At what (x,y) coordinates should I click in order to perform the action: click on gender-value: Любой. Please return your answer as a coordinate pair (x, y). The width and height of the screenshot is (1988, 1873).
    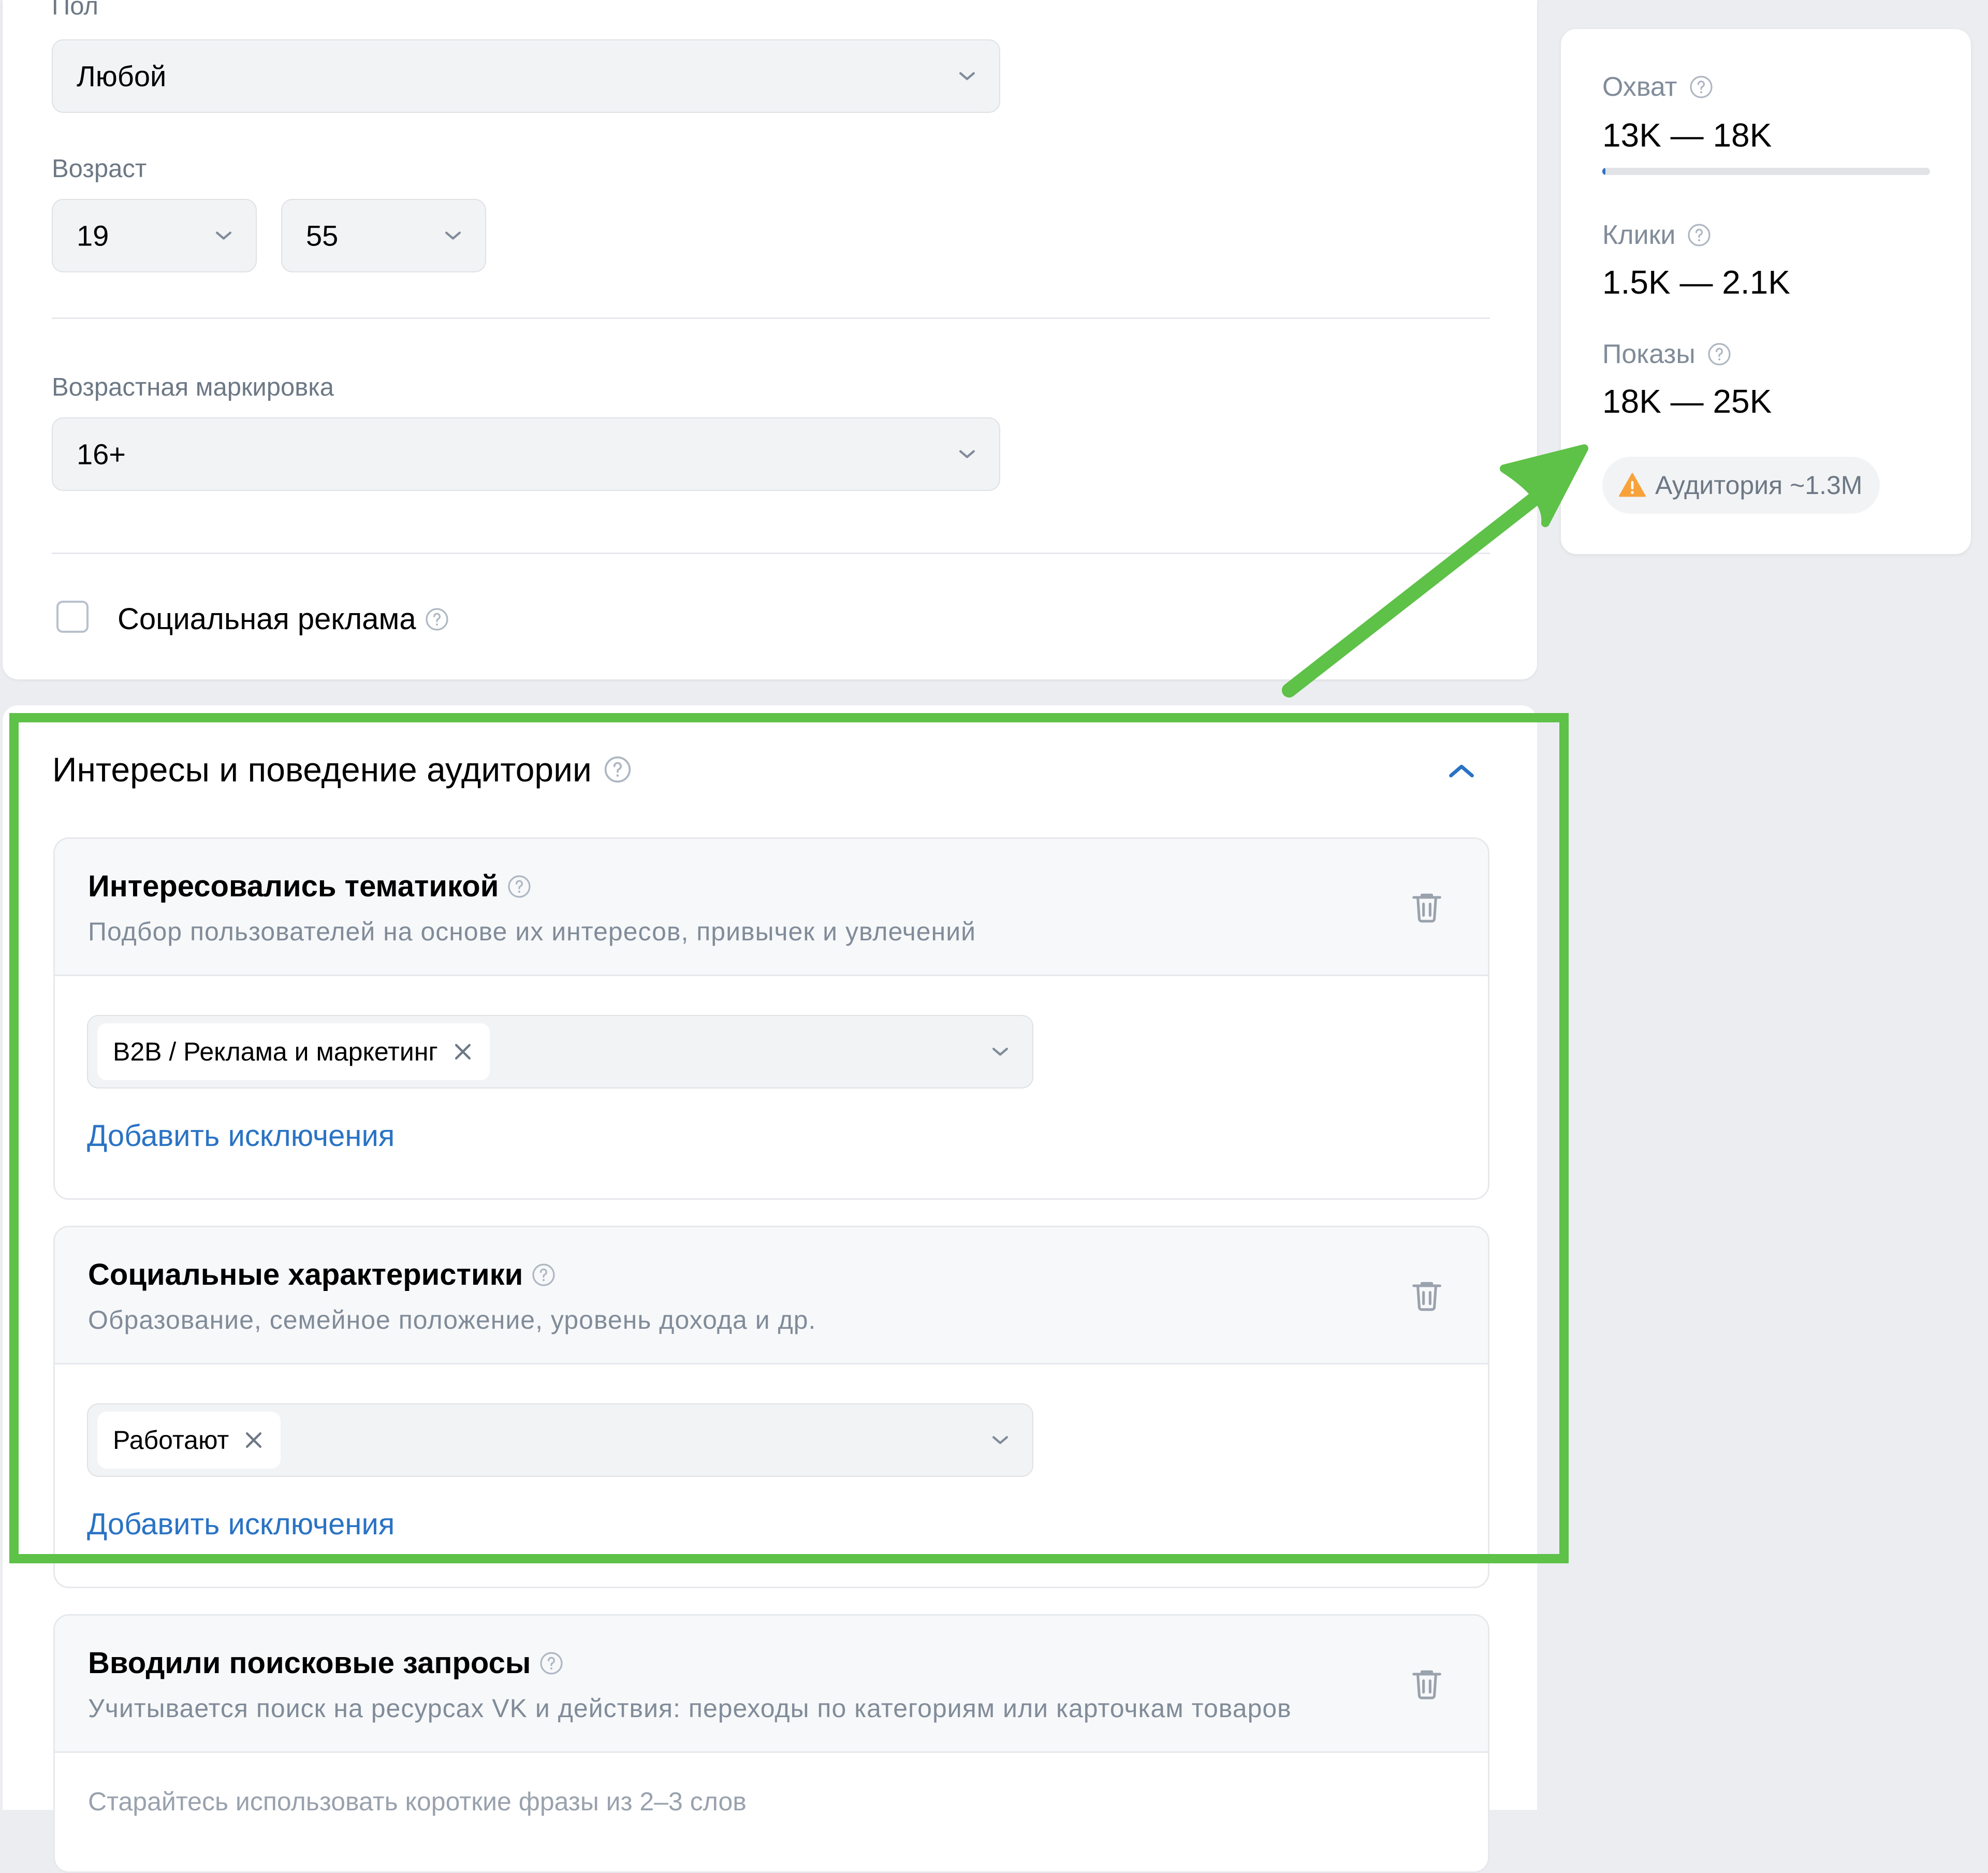
    Looking at the image, I should click on (122, 76).